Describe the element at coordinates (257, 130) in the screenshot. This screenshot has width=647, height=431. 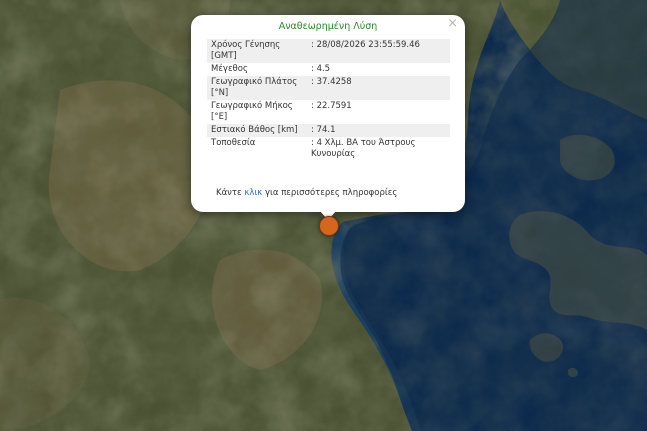
I see `depth-label: Εστιακό Βάθος [km]` at that location.